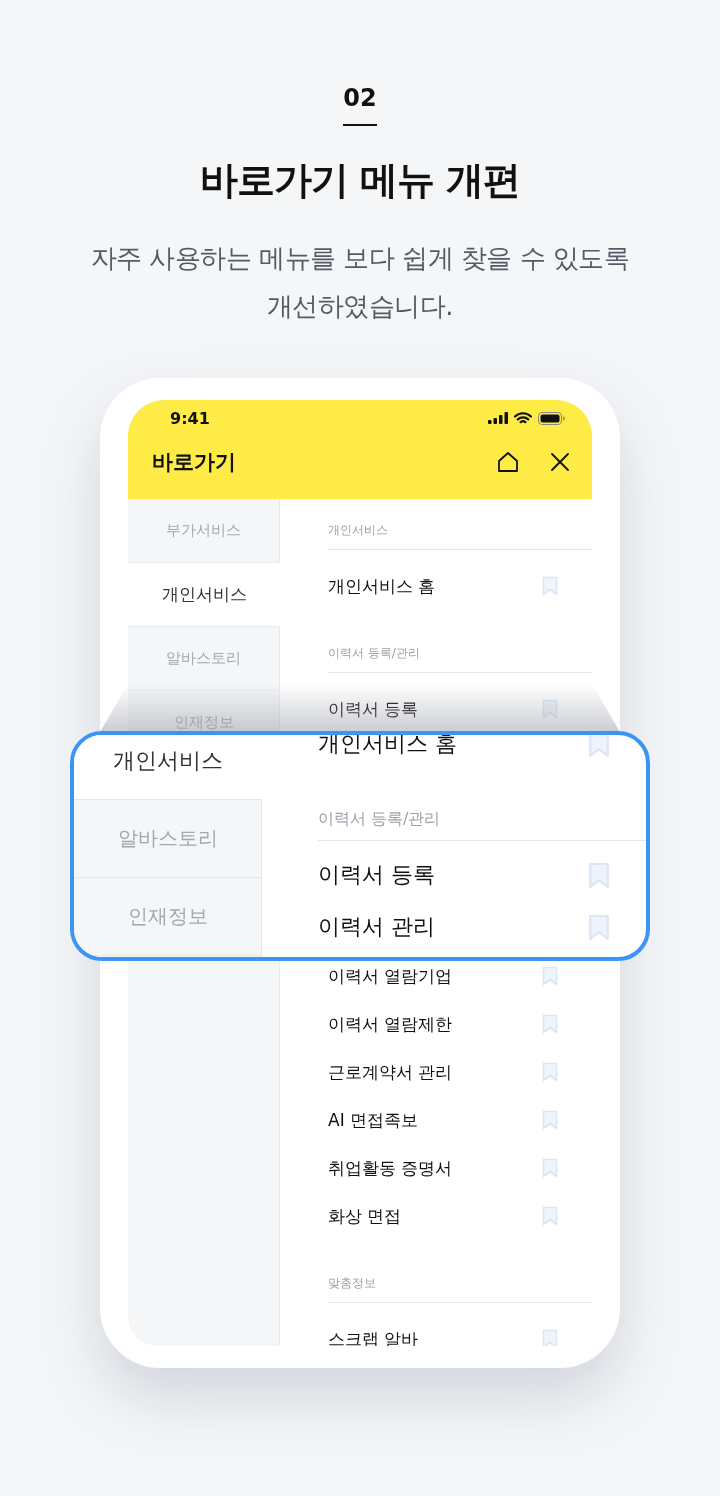 Image resolution: width=720 pixels, height=1496 pixels. I want to click on menu-item: AI 면접족보, so click(435, 1120).